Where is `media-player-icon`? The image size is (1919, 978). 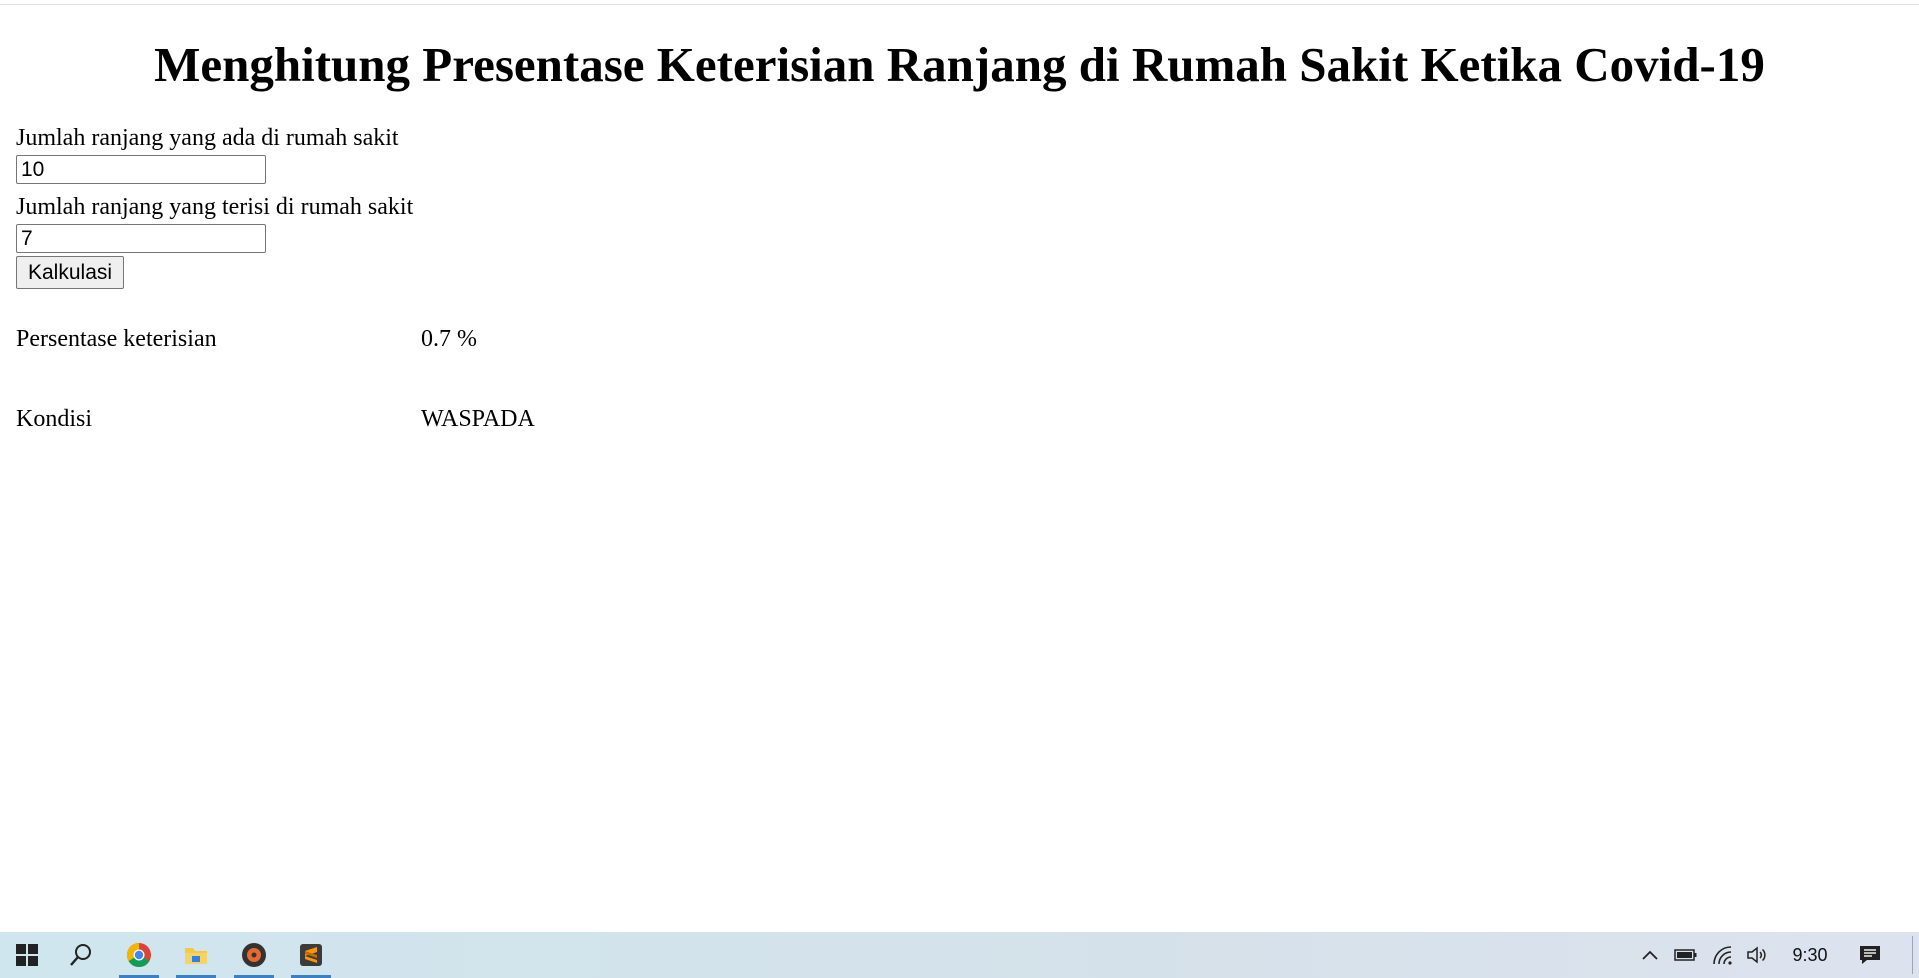 media-player-icon is located at coordinates (254, 955).